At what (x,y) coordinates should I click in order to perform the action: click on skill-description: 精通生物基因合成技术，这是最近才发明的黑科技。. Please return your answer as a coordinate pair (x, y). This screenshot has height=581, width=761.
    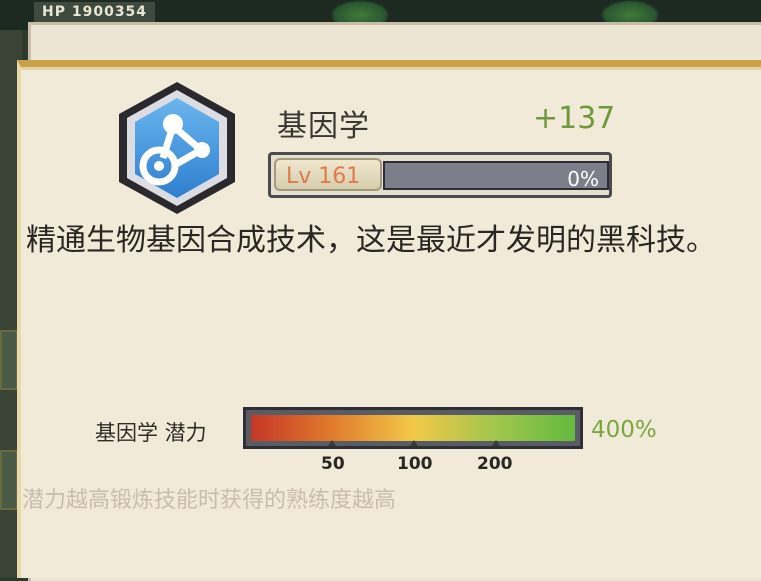
    Looking at the image, I should click on (371, 240).